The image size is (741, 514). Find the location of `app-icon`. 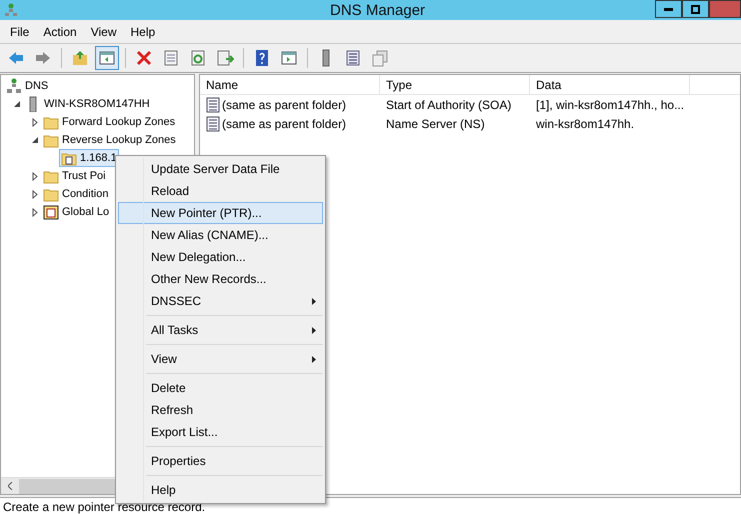

app-icon is located at coordinates (11, 10).